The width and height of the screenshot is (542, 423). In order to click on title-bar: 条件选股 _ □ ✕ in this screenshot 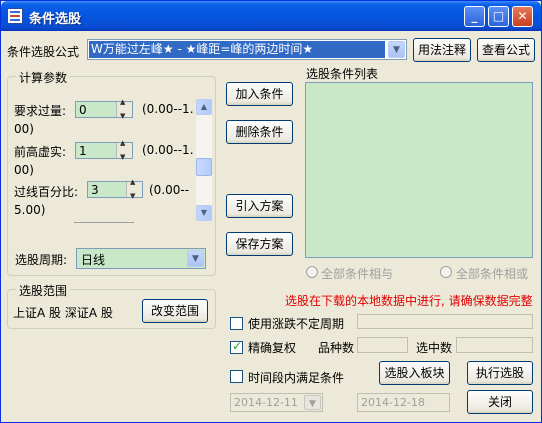, I will do `click(271, 16)`.